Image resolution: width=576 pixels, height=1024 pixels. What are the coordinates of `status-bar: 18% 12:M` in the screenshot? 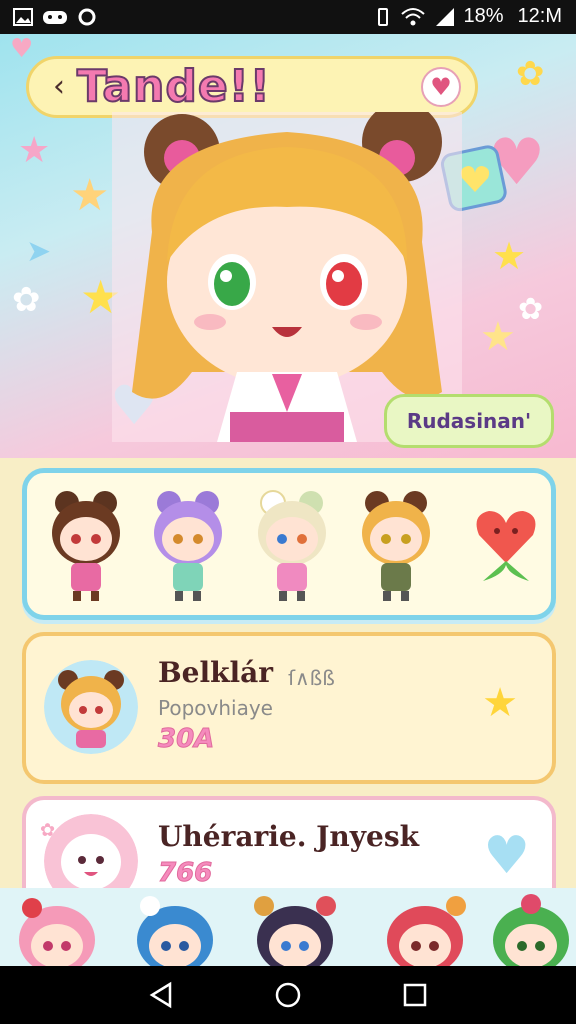 It's located at (288, 17).